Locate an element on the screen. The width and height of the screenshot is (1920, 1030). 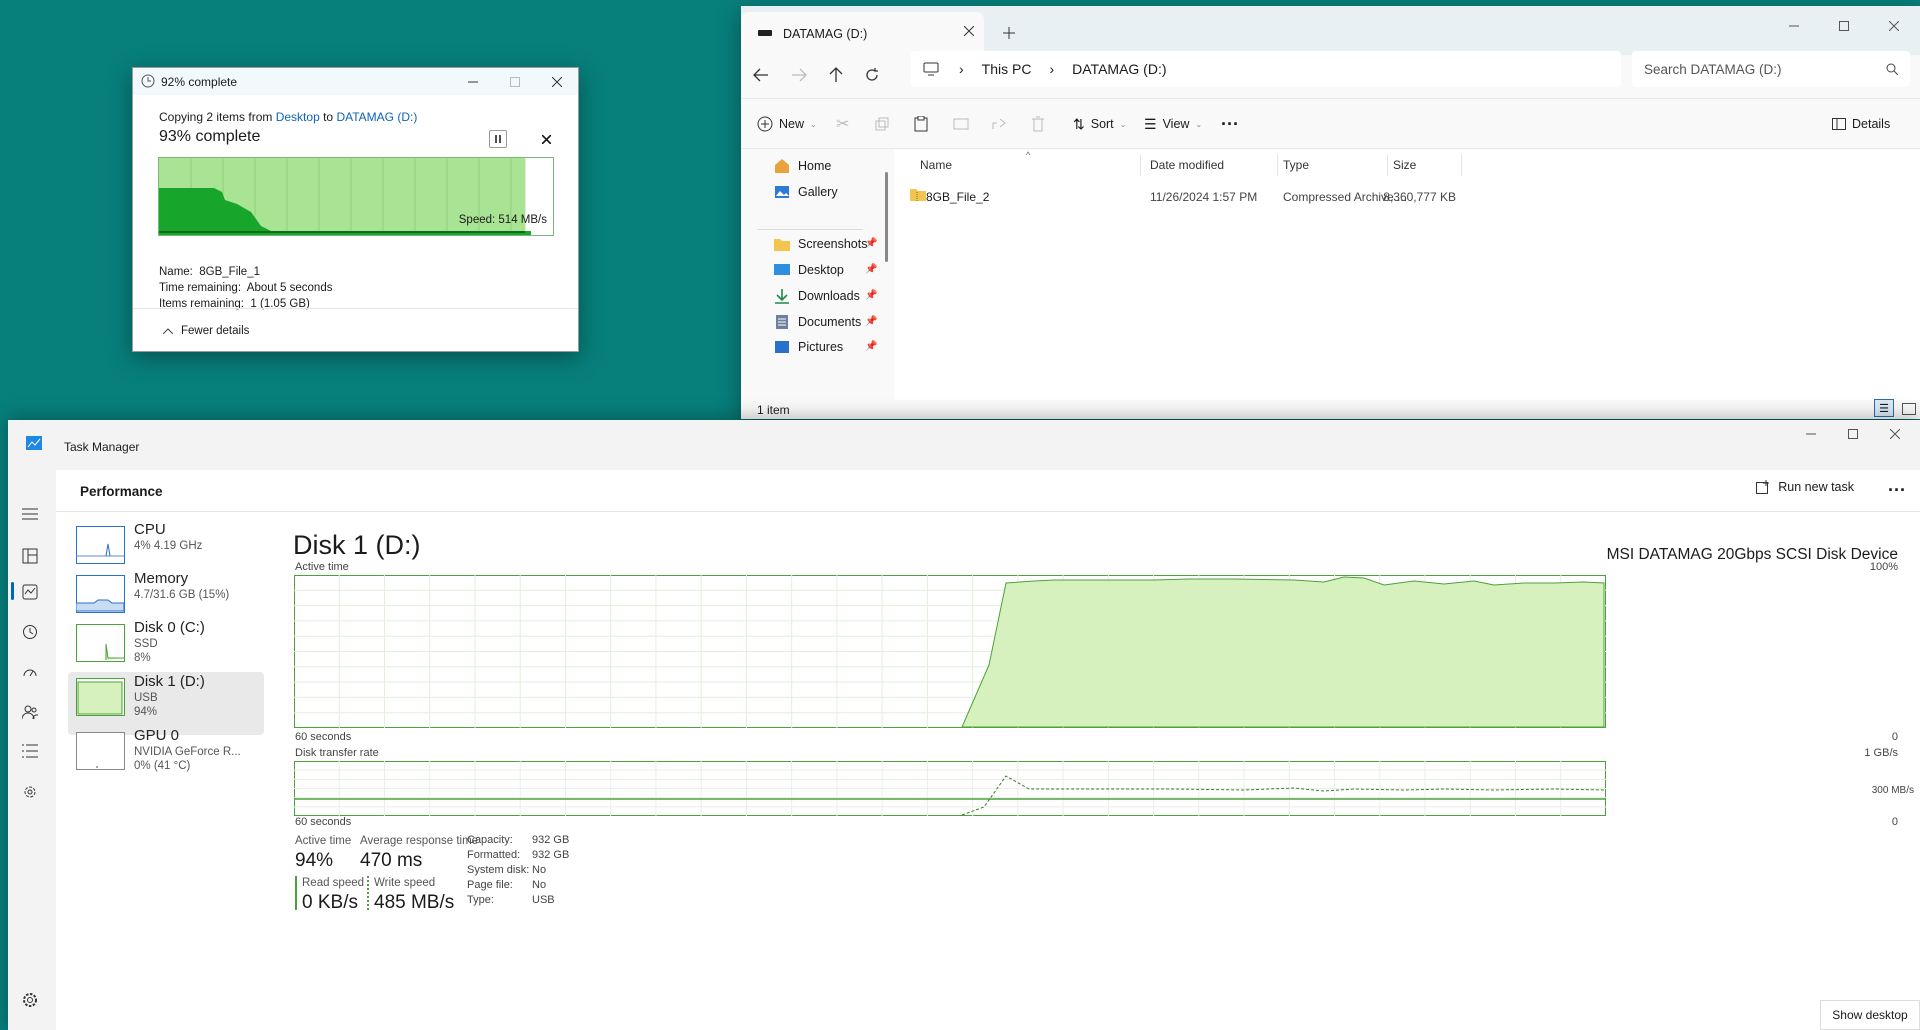
show-desktop-button: Show desktop is located at coordinates (1870, 1015).